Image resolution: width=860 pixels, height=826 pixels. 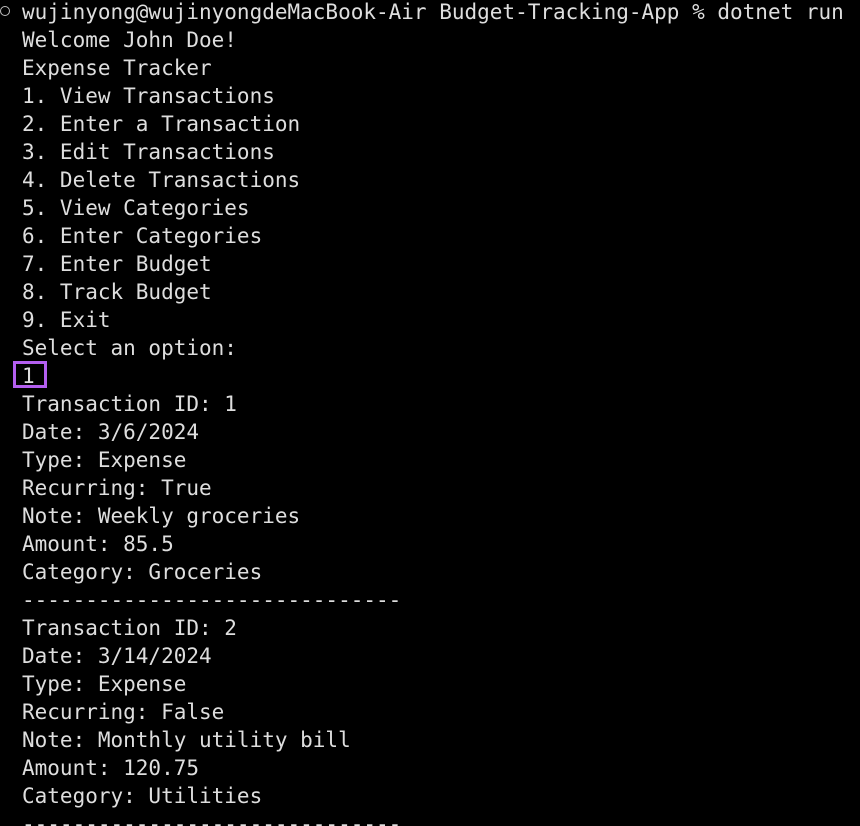 I want to click on transaction-note: Note: Weekly groceries, so click(x=161, y=516).